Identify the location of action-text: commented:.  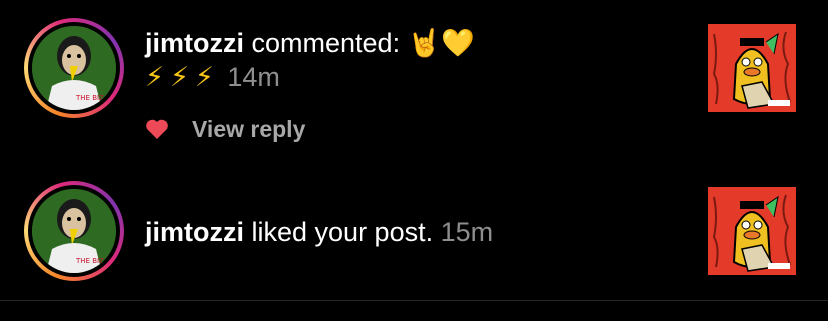
(326, 43).